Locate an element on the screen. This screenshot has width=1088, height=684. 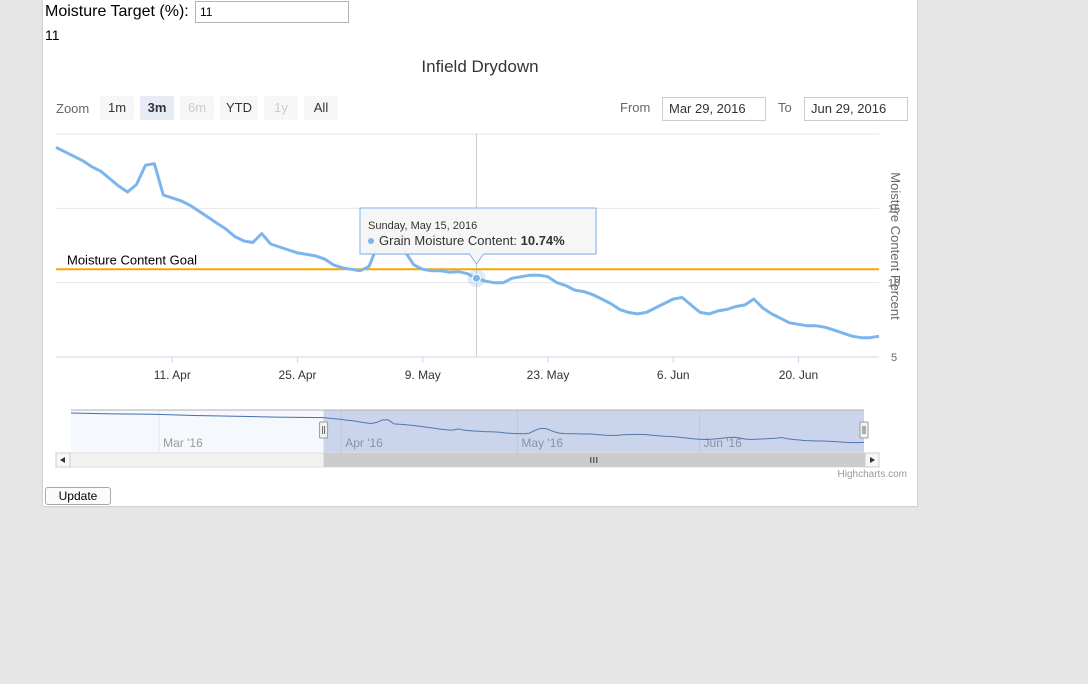
y-axis-title: Moisture Content Percent is located at coordinates (895, 246).